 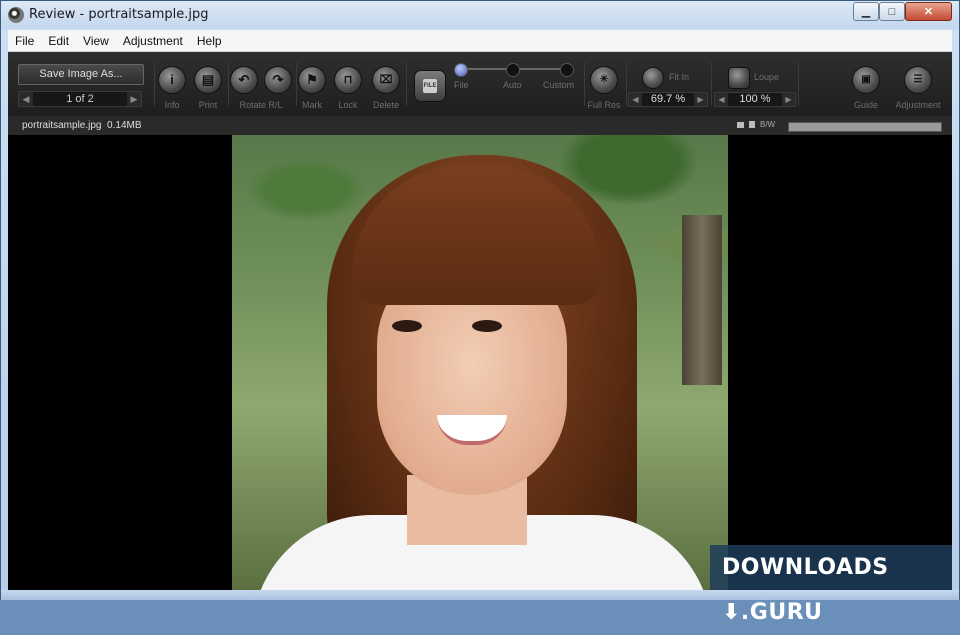 I want to click on mode-label-custom: Custom, so click(x=559, y=85).